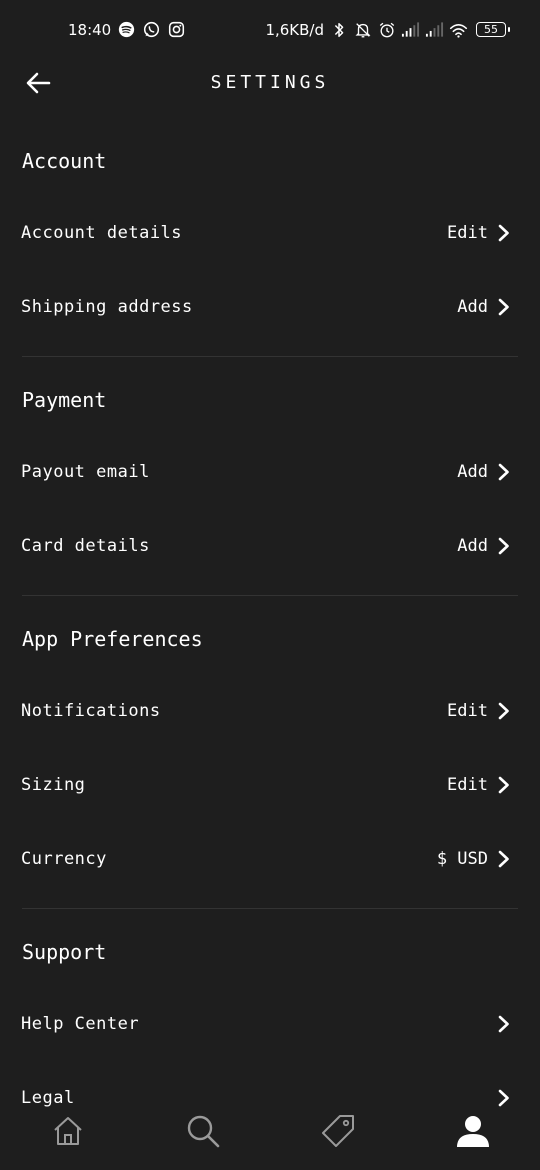 The height and width of the screenshot is (1170, 540). I want to click on search-icon, so click(203, 1133).